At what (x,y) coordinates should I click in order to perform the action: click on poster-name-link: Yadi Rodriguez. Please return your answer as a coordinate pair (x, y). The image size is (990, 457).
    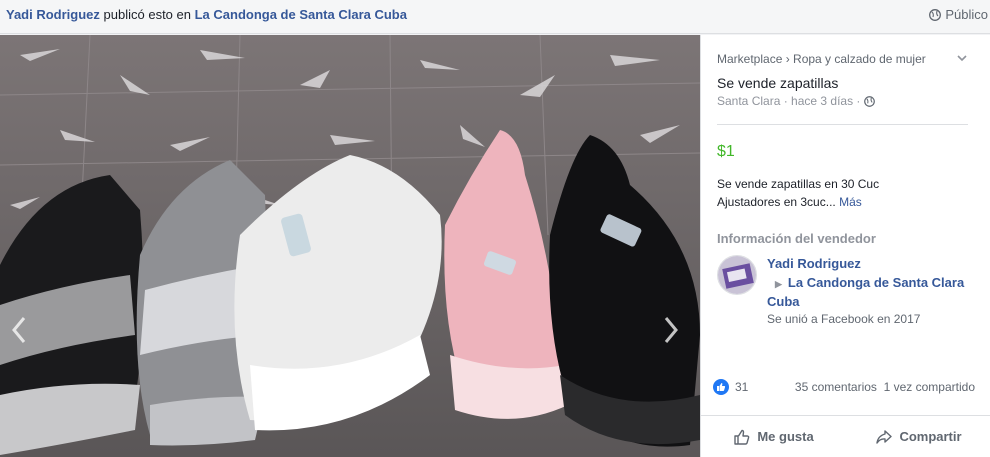
    Looking at the image, I should click on (53, 14).